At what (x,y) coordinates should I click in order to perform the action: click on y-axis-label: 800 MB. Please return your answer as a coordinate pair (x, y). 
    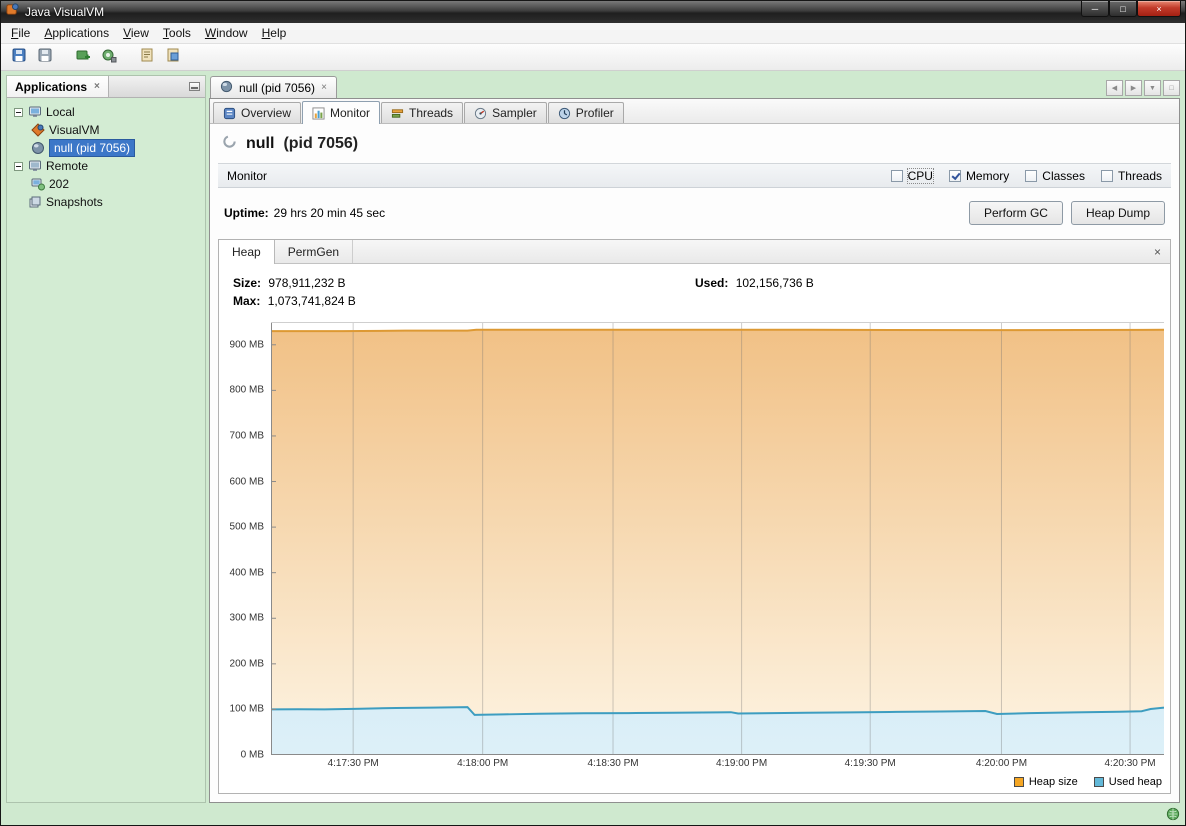
    Looking at the image, I should click on (246, 390).